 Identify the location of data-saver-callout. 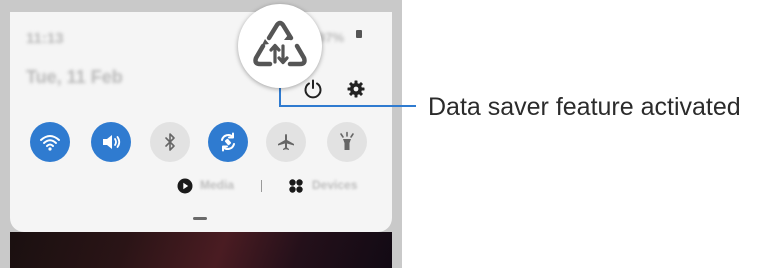
(280, 46).